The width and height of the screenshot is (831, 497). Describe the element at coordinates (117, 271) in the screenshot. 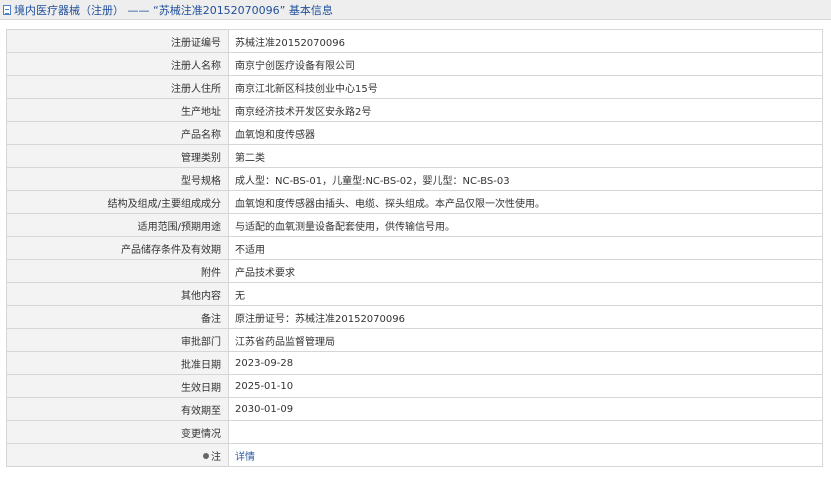

I see `row-label: 附件` at that location.